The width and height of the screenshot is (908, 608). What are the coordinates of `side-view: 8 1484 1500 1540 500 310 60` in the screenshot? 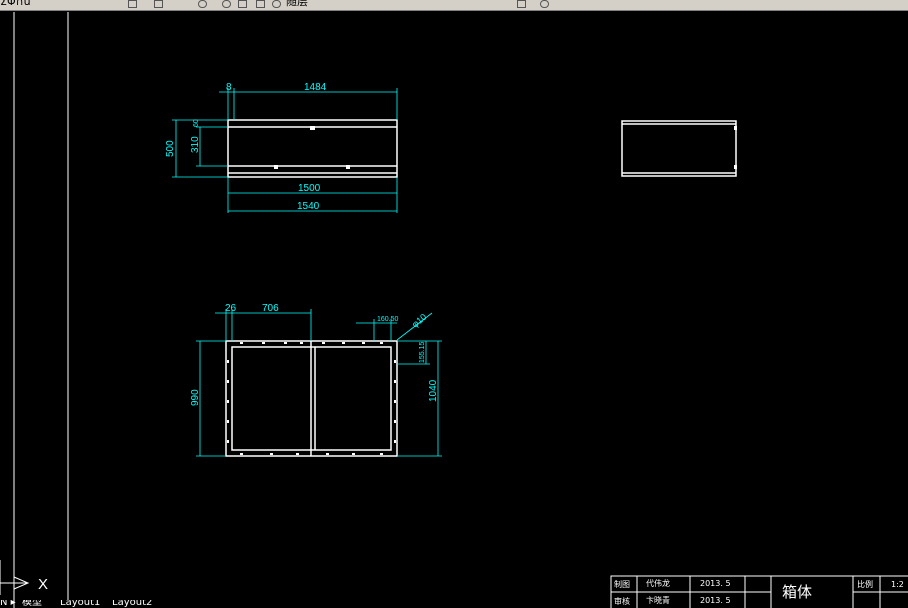 It's located at (281, 147).